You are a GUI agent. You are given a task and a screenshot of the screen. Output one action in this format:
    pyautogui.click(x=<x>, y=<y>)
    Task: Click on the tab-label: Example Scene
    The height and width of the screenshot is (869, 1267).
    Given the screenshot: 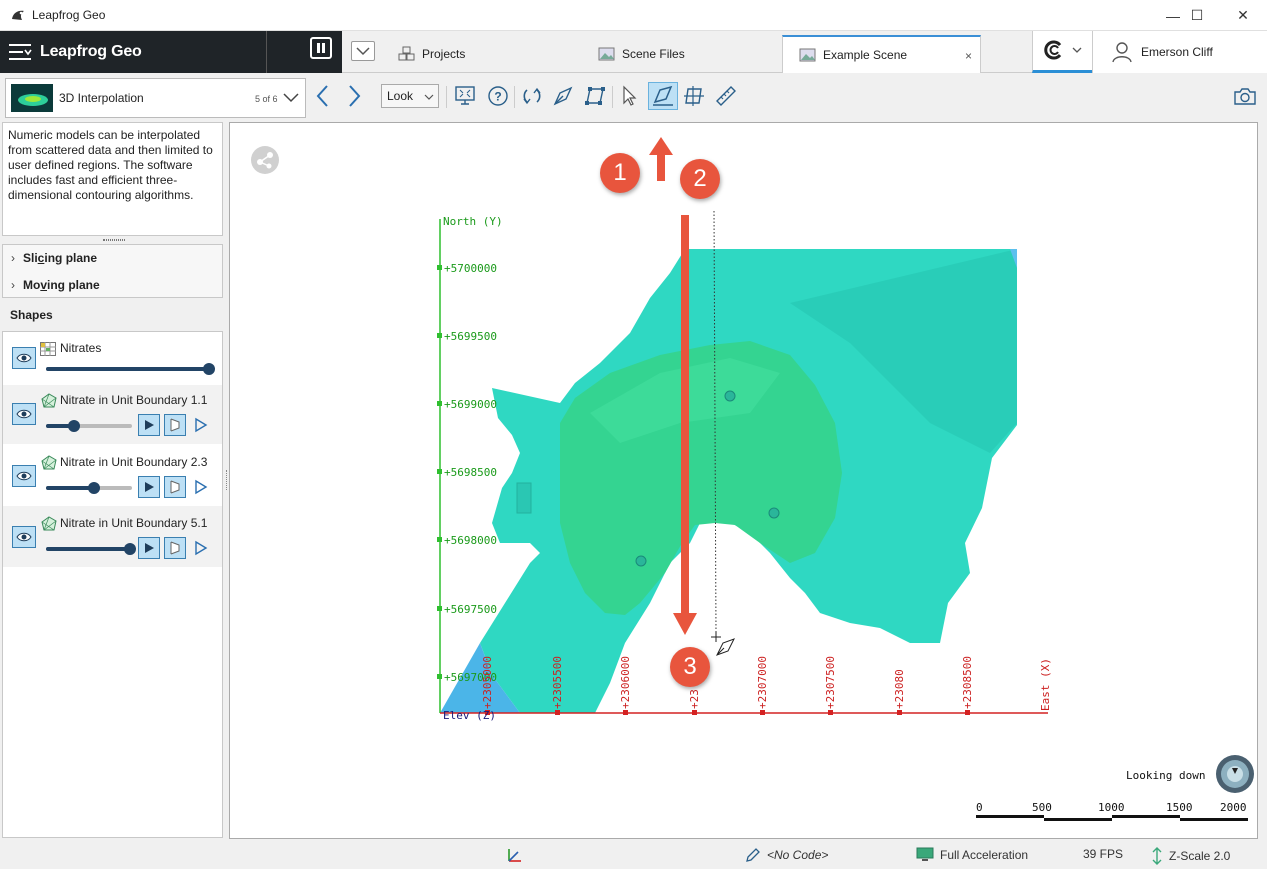 What is the action you would take?
    pyautogui.click(x=865, y=55)
    